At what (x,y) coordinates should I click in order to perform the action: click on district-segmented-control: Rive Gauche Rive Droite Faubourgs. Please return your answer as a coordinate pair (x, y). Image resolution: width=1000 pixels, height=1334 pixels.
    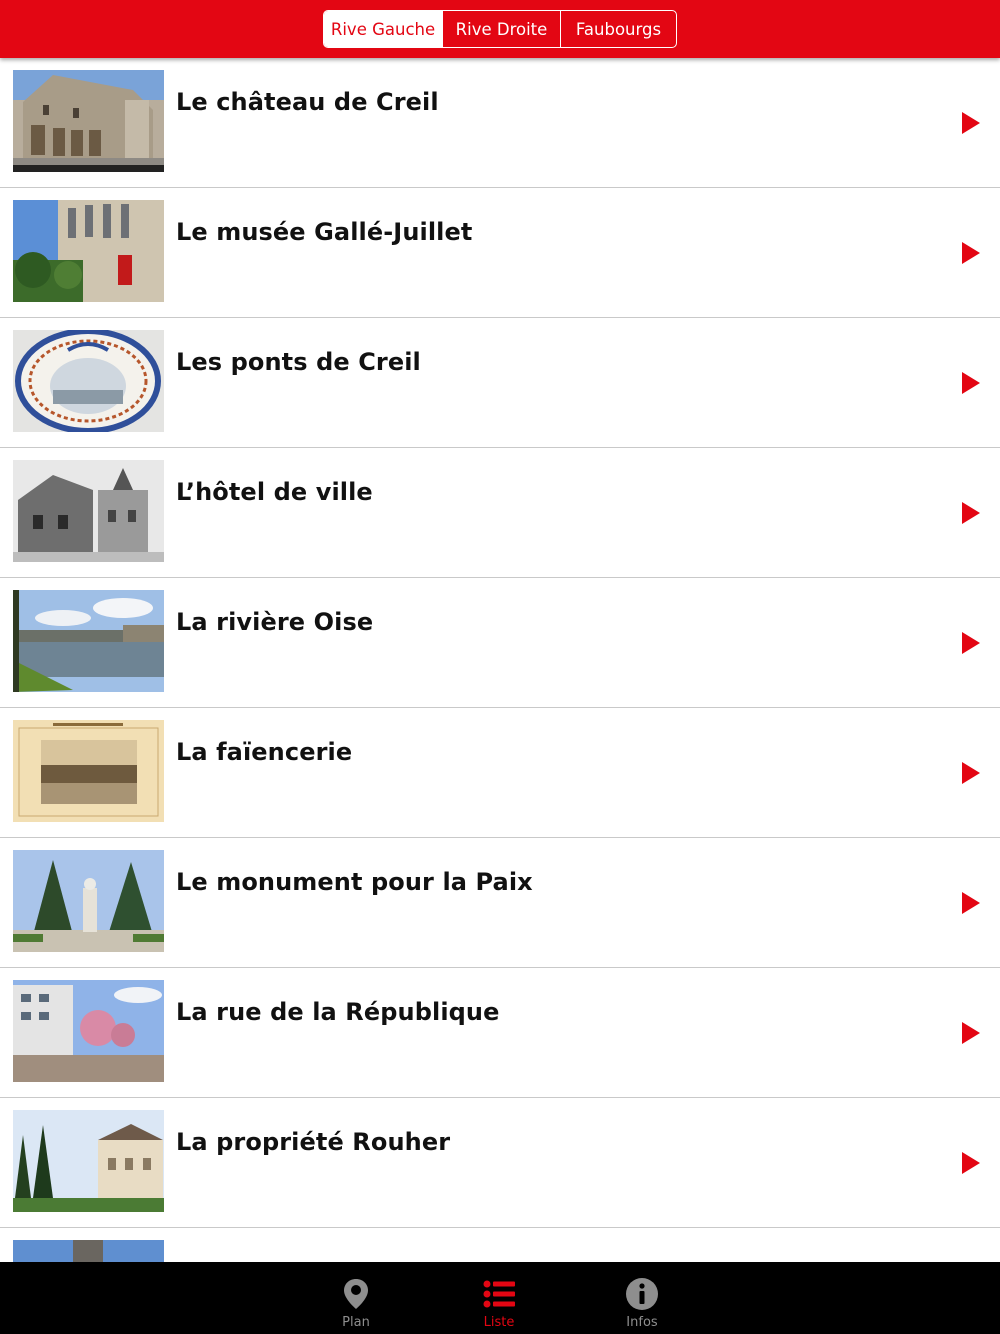
    Looking at the image, I should click on (500, 29).